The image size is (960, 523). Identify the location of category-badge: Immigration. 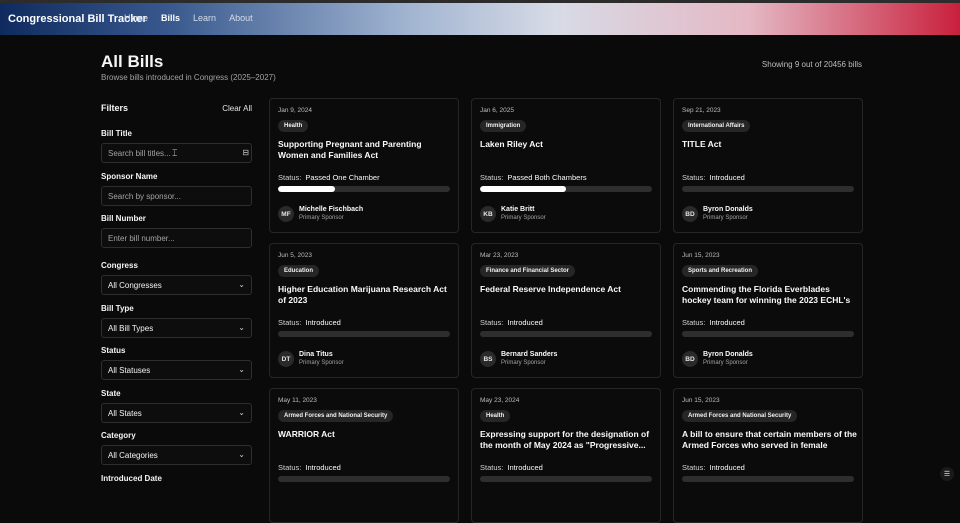
(503, 126).